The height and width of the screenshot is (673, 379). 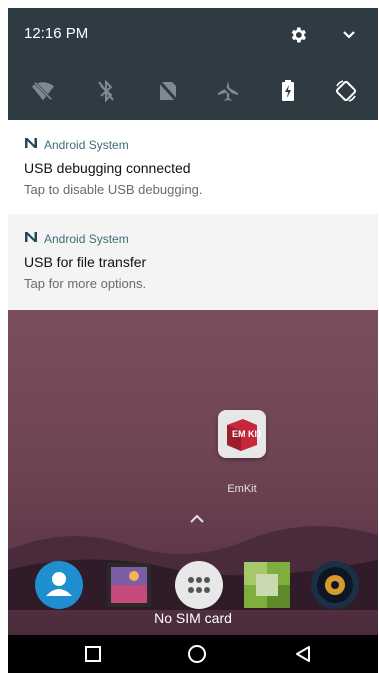 What do you see at coordinates (107, 168) in the screenshot?
I see `notification-title: USB debugging connected` at bounding box center [107, 168].